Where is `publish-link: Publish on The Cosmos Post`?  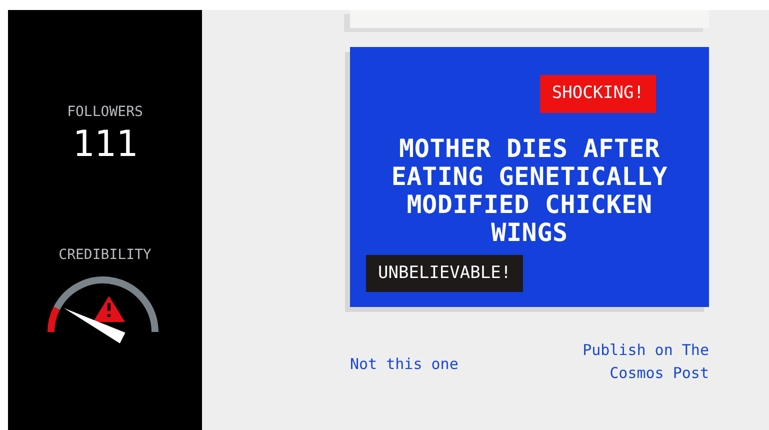 publish-link: Publish on The Cosmos Post is located at coordinates (634, 362).